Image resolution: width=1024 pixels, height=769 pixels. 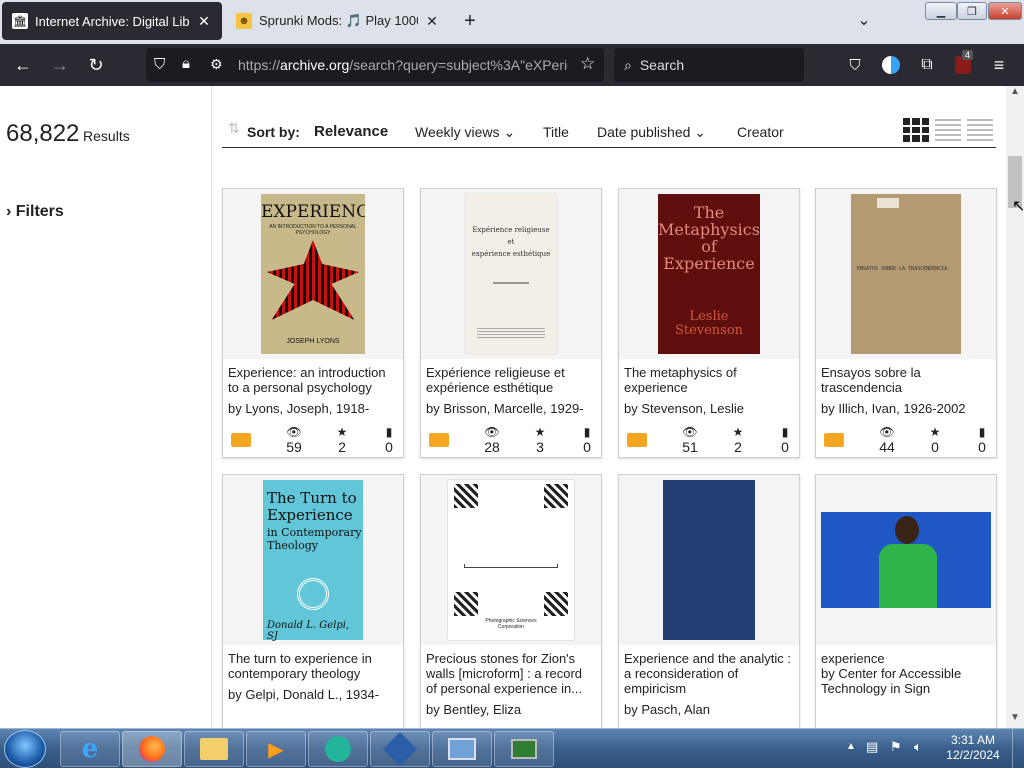 I want to click on tray-volume-muted-icon: 🔈︎, so click(x=918, y=747).